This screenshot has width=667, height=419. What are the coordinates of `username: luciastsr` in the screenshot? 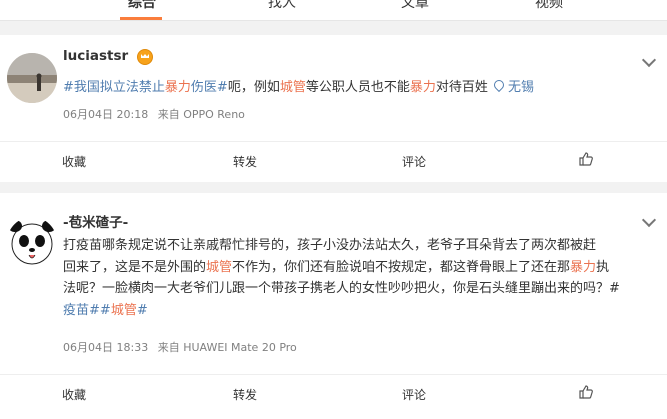 It's located at (95, 56).